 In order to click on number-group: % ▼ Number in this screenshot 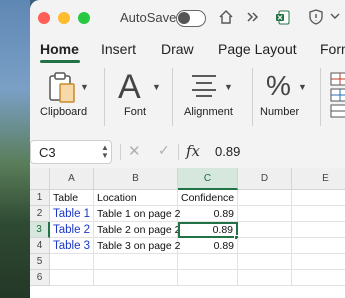, I will do `click(286, 99)`.